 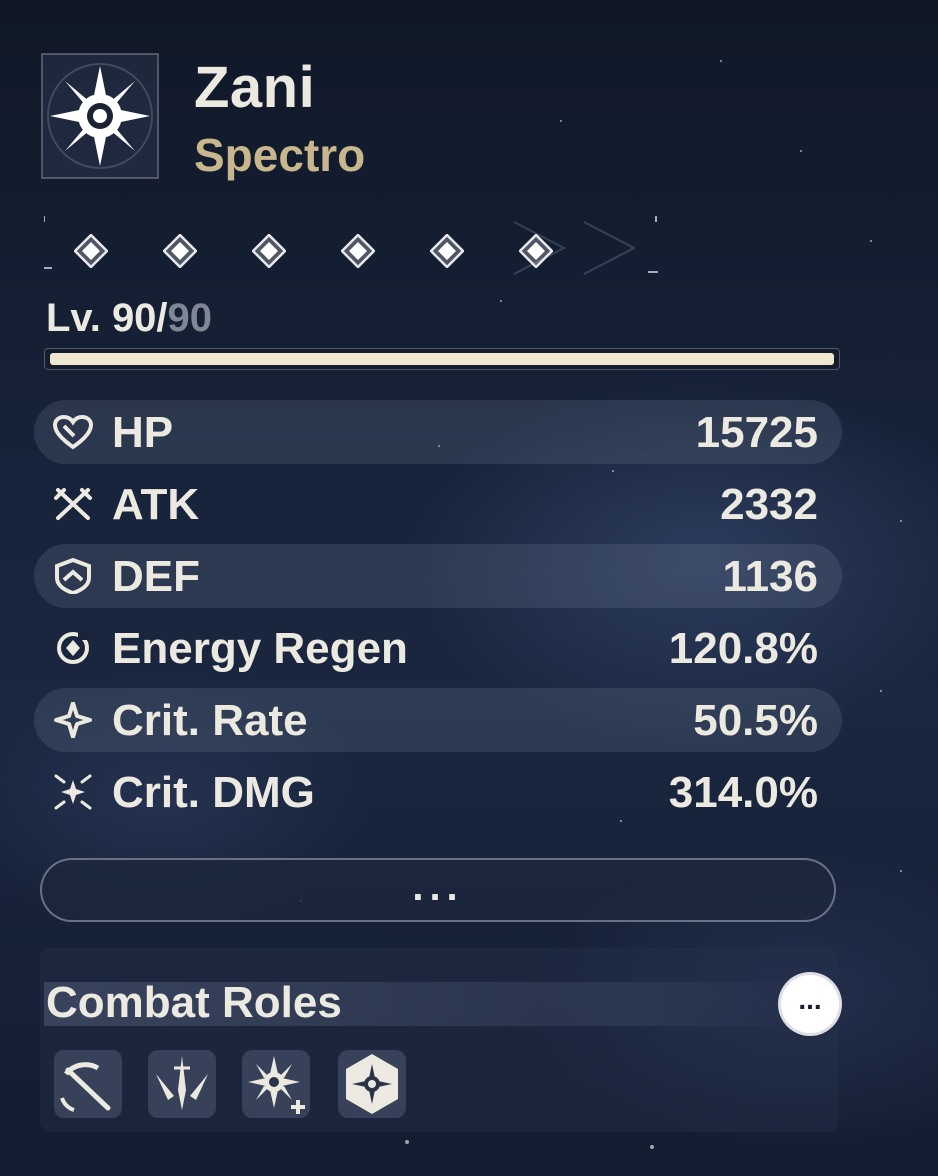 I want to click on stat-row-atk: ATK 2332, so click(x=438, y=504).